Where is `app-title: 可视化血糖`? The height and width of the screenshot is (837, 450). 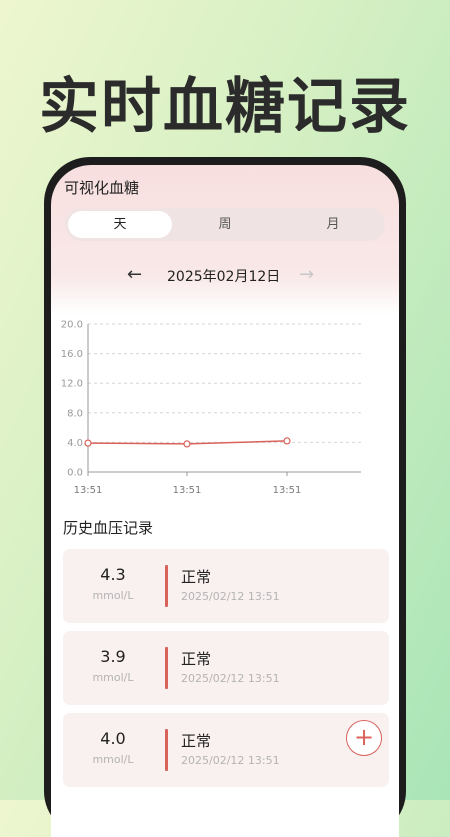
app-title: 可视化血糖 is located at coordinates (102, 188).